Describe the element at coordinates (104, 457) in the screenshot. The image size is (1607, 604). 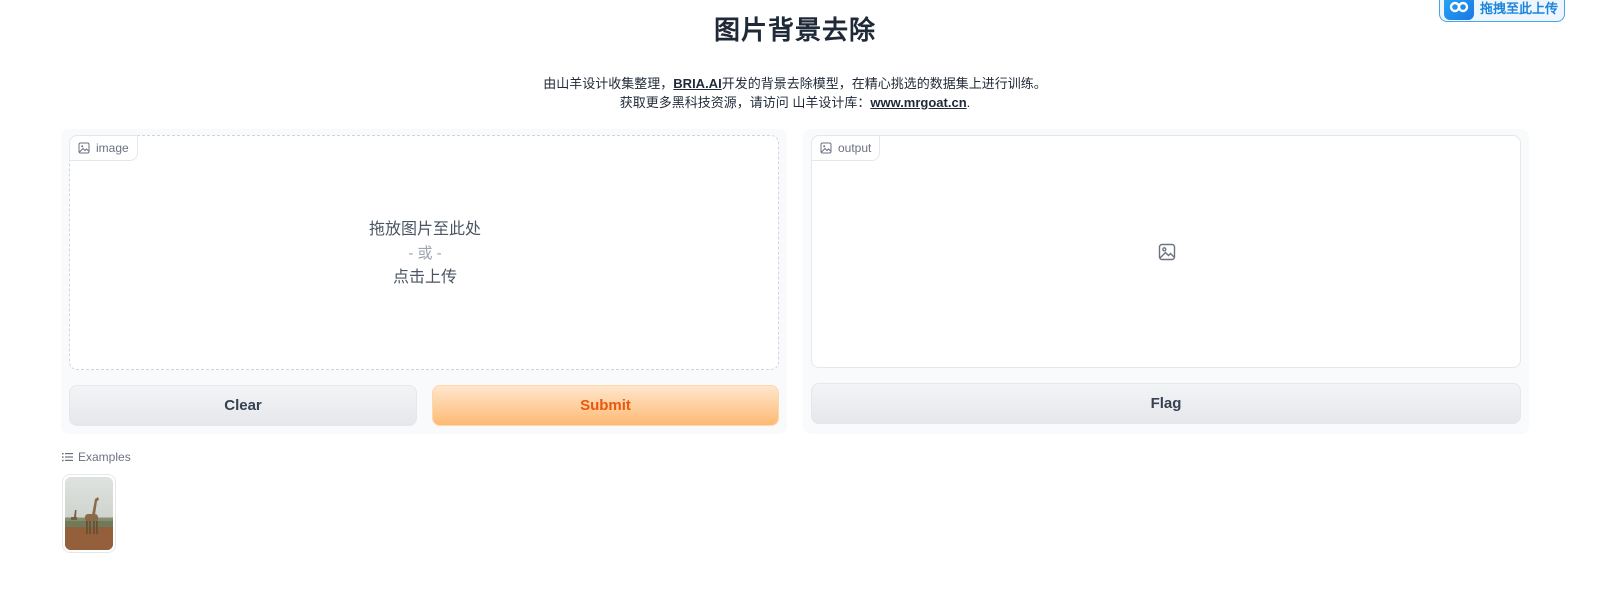
I see `examples-label: Examples` at that location.